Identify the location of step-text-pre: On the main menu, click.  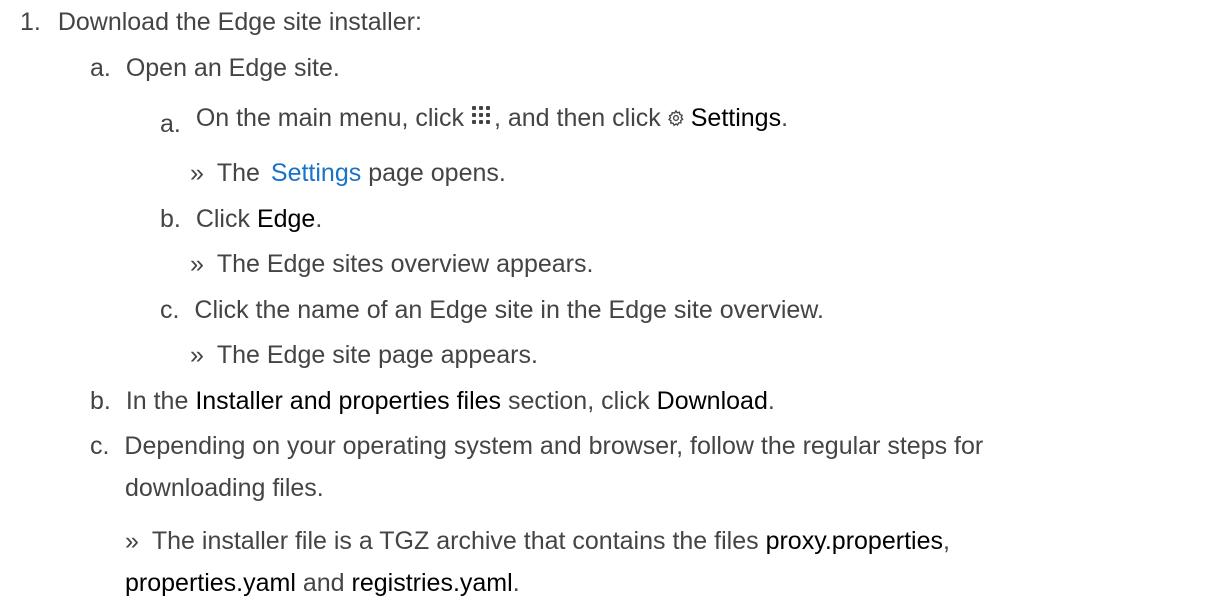
(329, 118).